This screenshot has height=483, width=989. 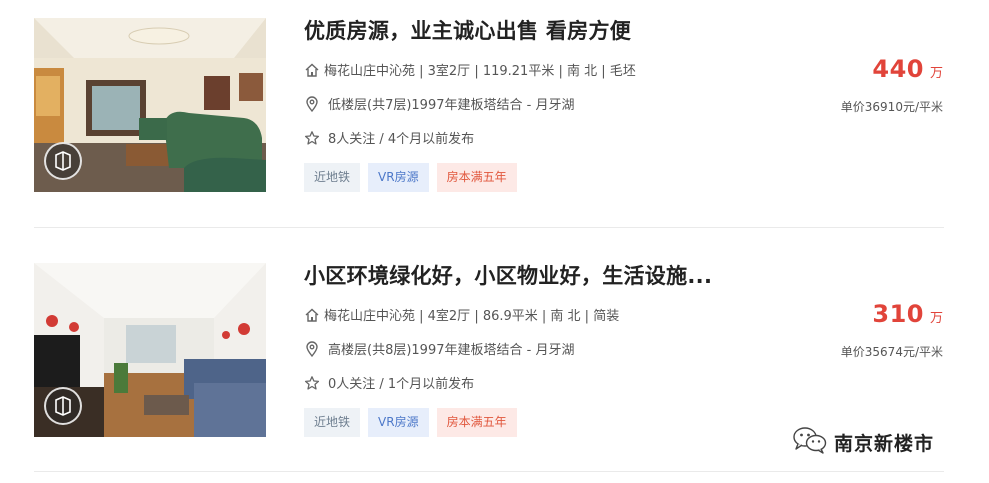 I want to click on follow-info: 8人关注 / 4个月以前发布, so click(x=389, y=137).